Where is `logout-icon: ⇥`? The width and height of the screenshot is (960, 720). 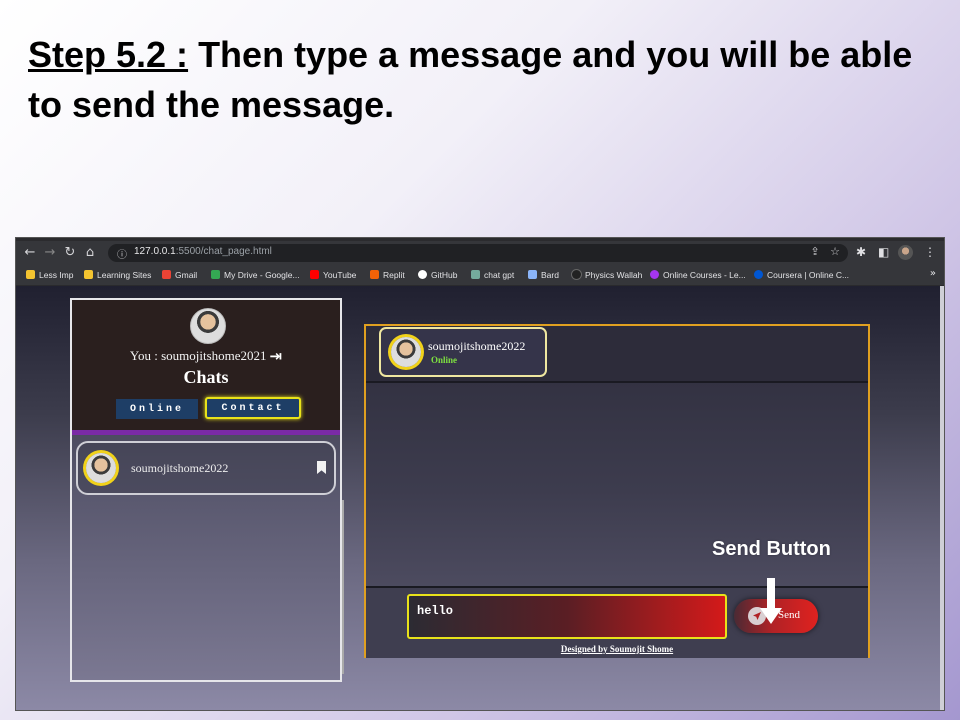
logout-icon: ⇥ is located at coordinates (276, 356).